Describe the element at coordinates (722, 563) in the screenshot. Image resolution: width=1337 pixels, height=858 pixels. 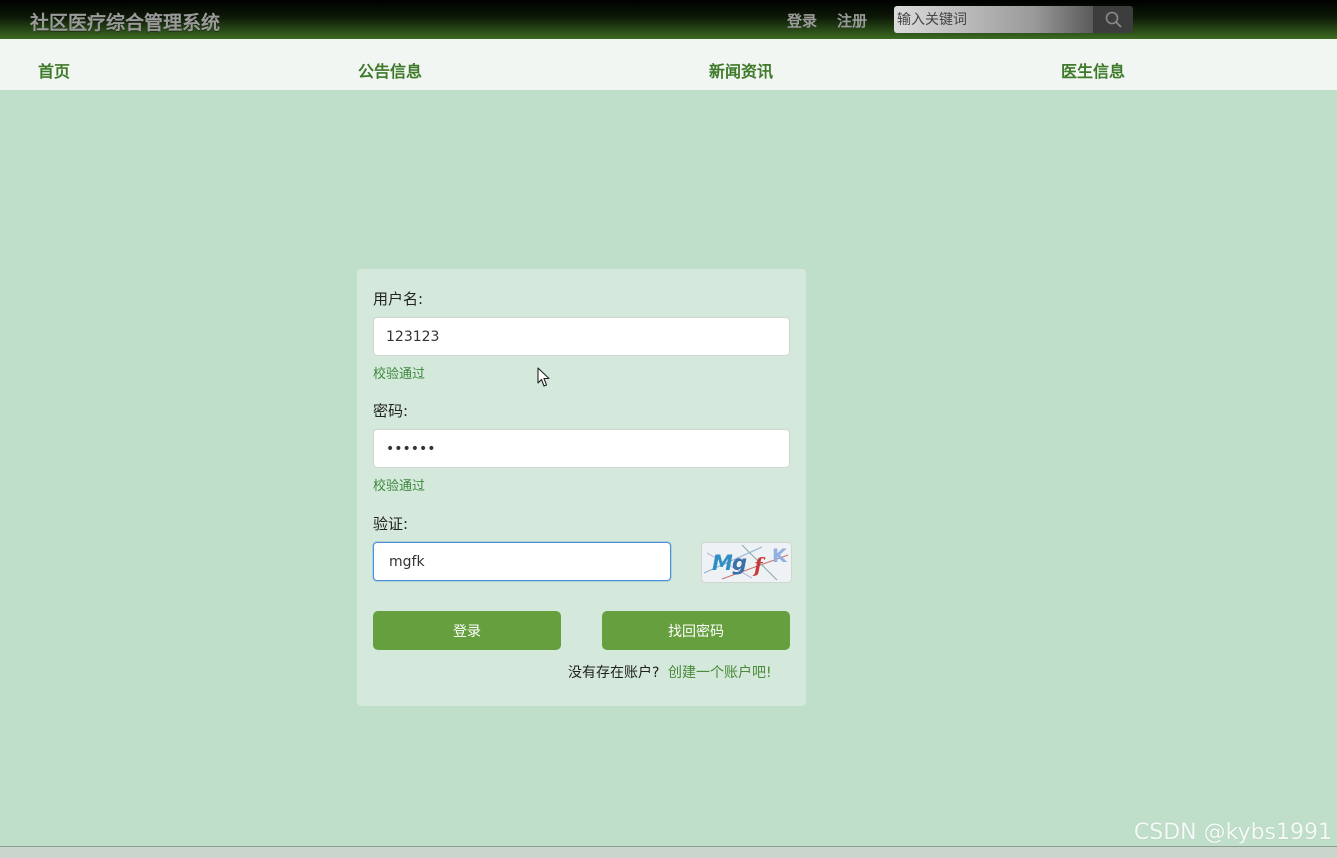
I see `svg-text: M` at that location.